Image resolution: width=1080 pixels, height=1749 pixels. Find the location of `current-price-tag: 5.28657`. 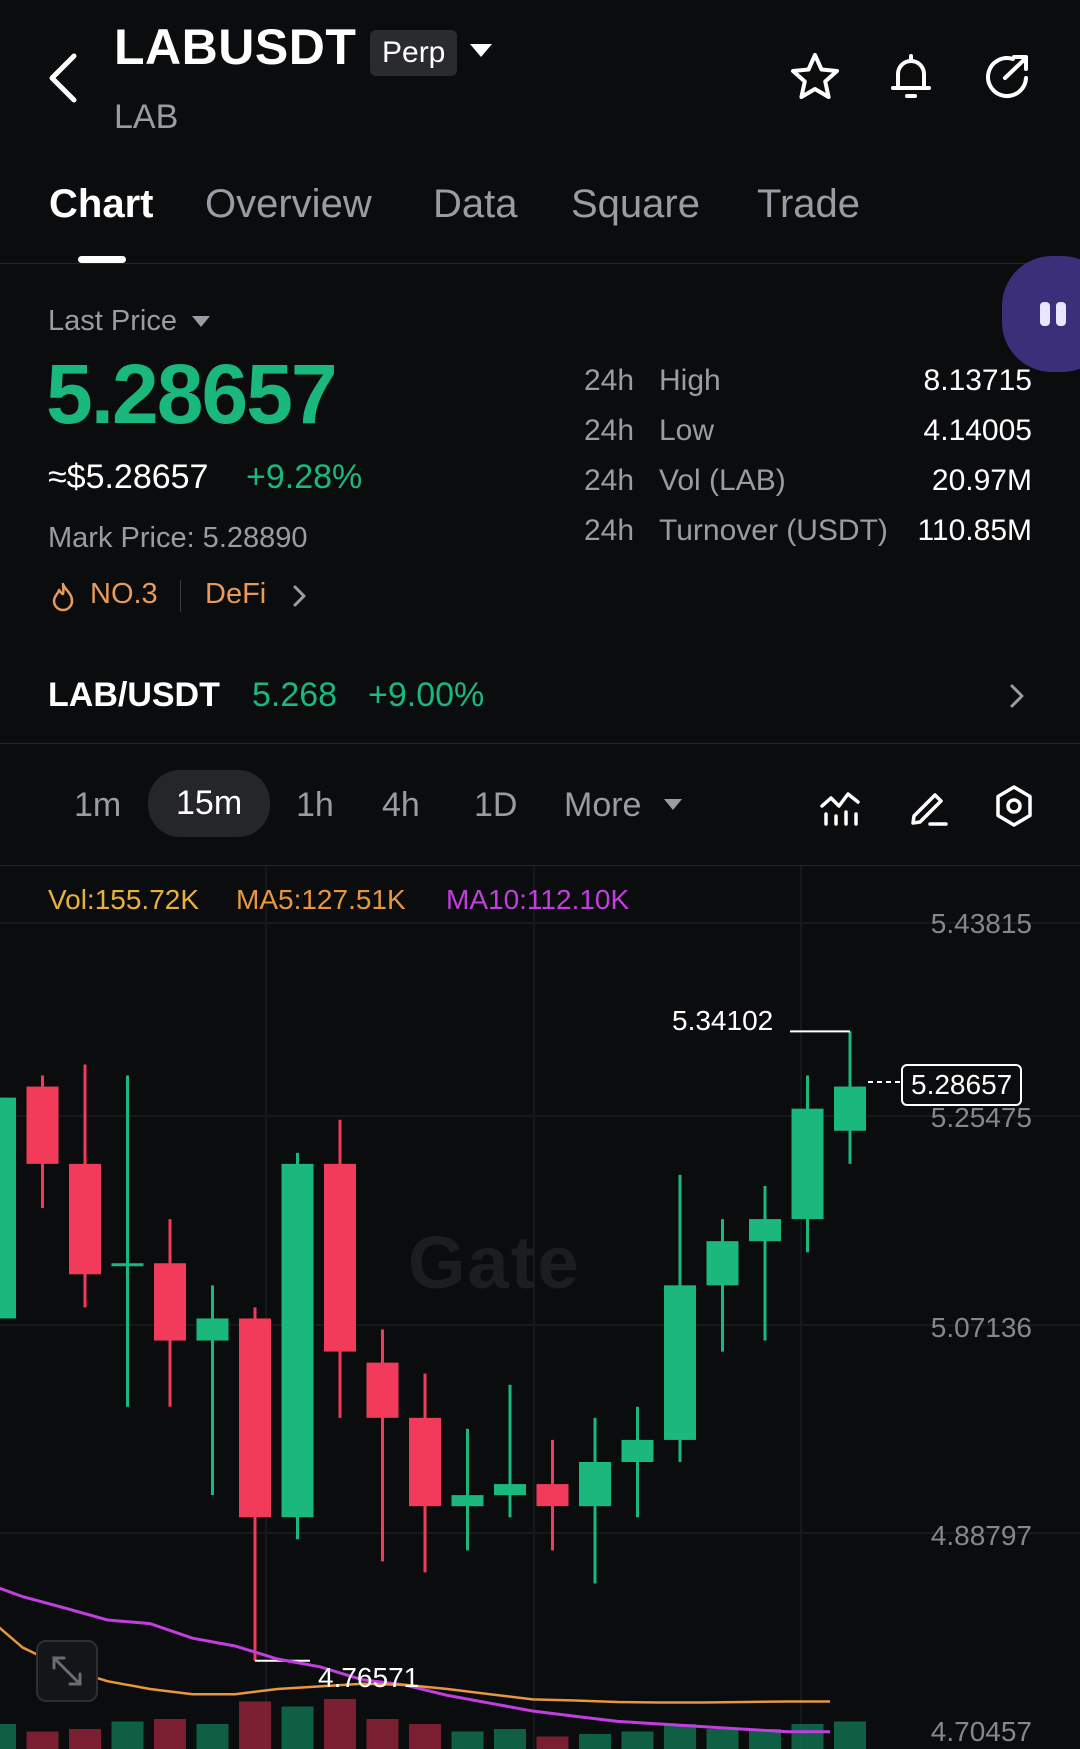

current-price-tag: 5.28657 is located at coordinates (962, 1085).